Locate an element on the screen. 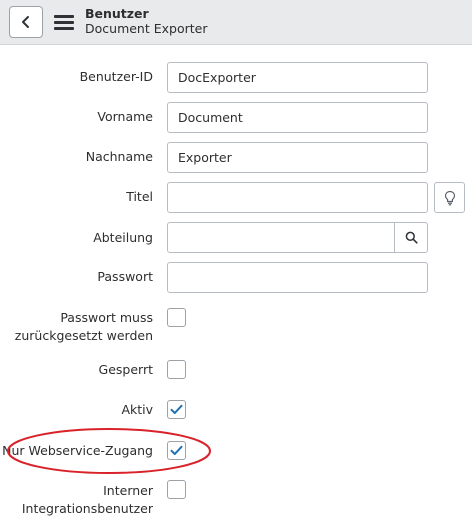 The height and width of the screenshot is (524, 472). web-service-only-label: Nur Webservice-Zugang is located at coordinates (77, 450).